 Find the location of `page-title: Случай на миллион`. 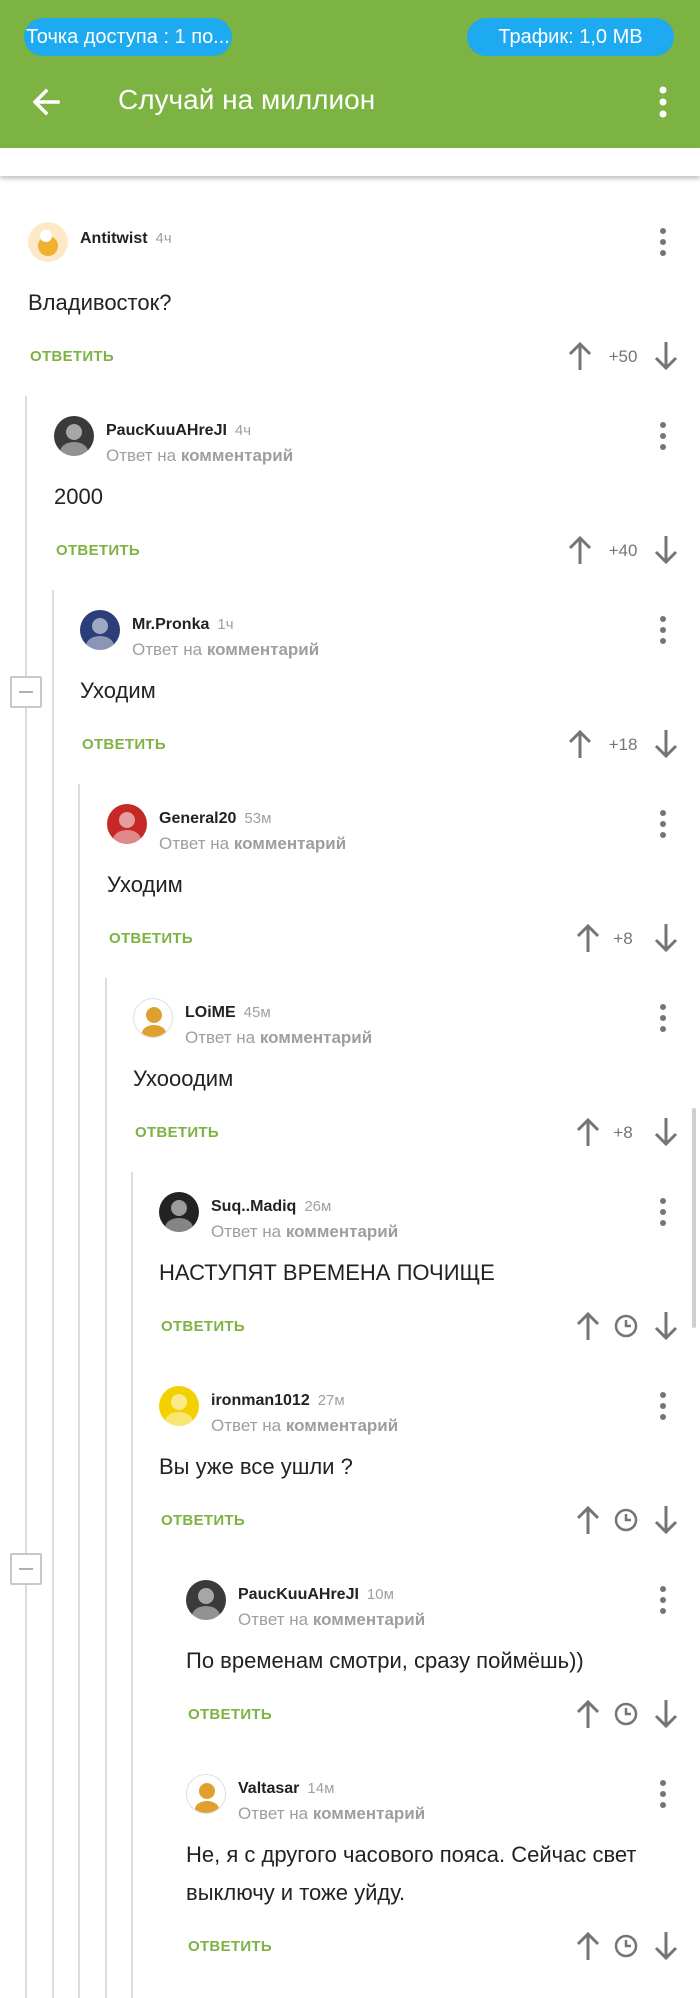

page-title: Случай на миллион is located at coordinates (247, 99).